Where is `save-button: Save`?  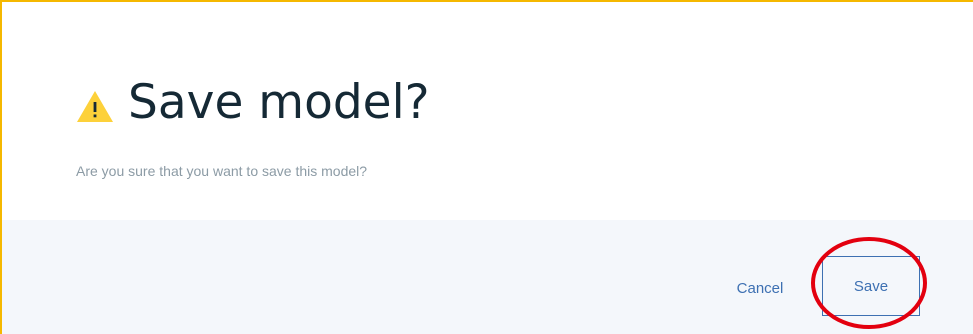
save-button: Save is located at coordinates (871, 286).